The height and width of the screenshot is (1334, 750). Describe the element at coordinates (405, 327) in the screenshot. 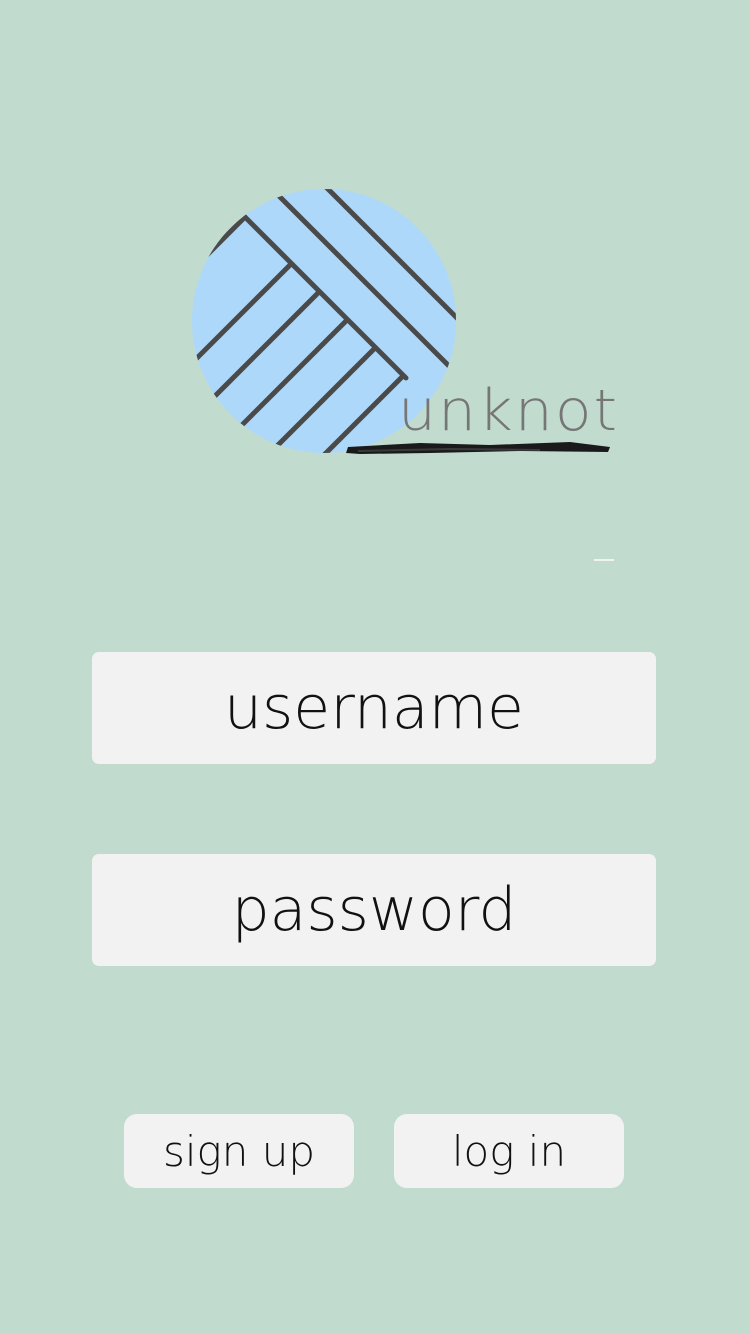

I see `app-logo: unknot` at that location.